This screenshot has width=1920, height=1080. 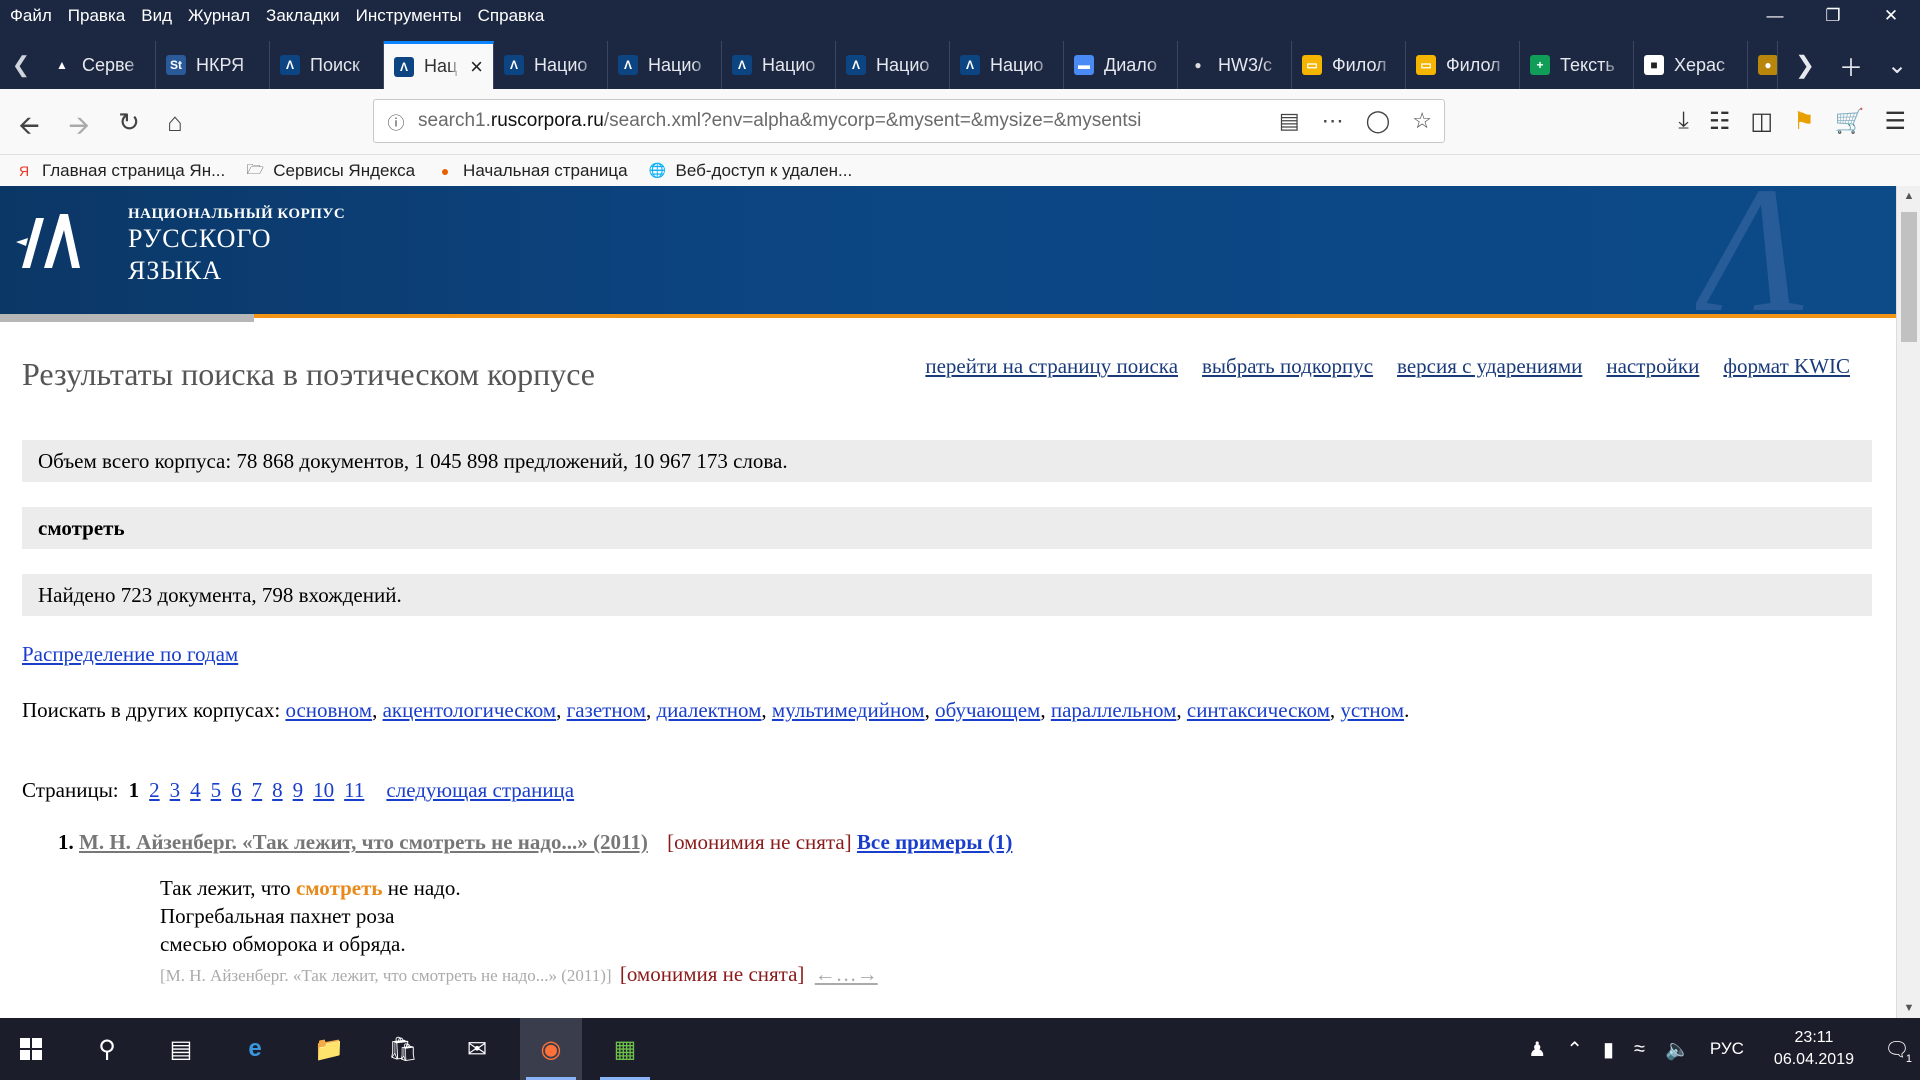 I want to click on corpus-link: диалектном, so click(x=708, y=710).